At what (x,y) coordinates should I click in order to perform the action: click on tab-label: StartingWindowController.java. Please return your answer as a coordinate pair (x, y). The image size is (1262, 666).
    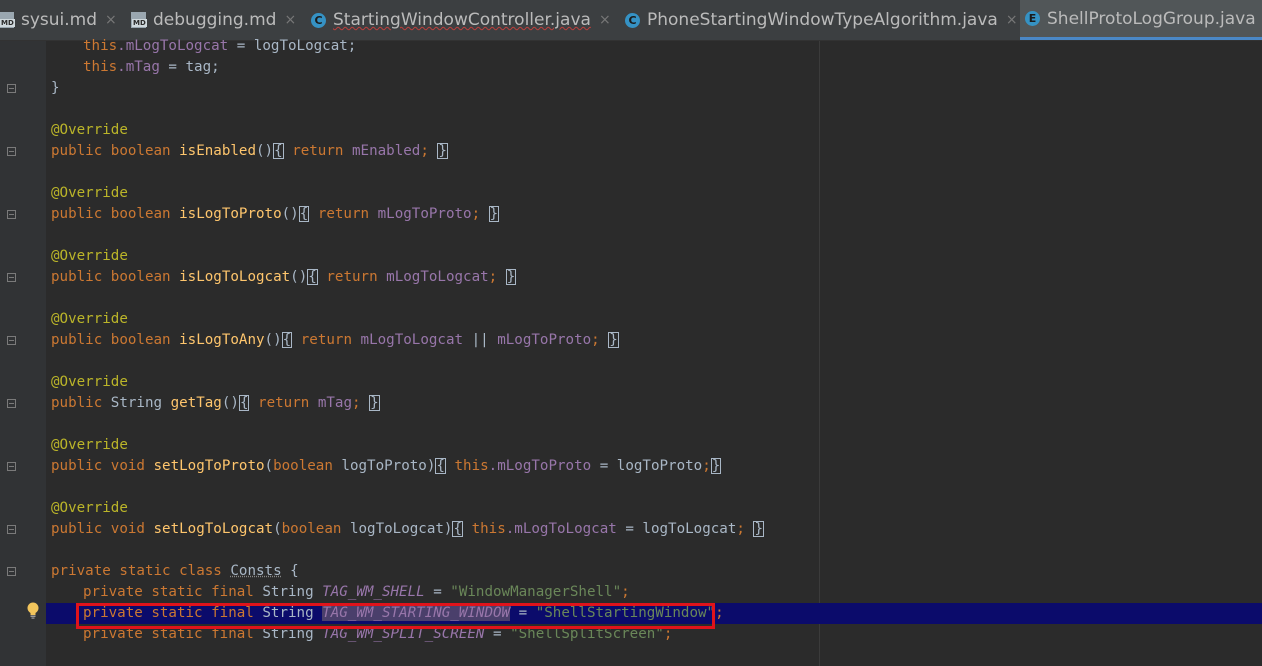
    Looking at the image, I should click on (462, 20).